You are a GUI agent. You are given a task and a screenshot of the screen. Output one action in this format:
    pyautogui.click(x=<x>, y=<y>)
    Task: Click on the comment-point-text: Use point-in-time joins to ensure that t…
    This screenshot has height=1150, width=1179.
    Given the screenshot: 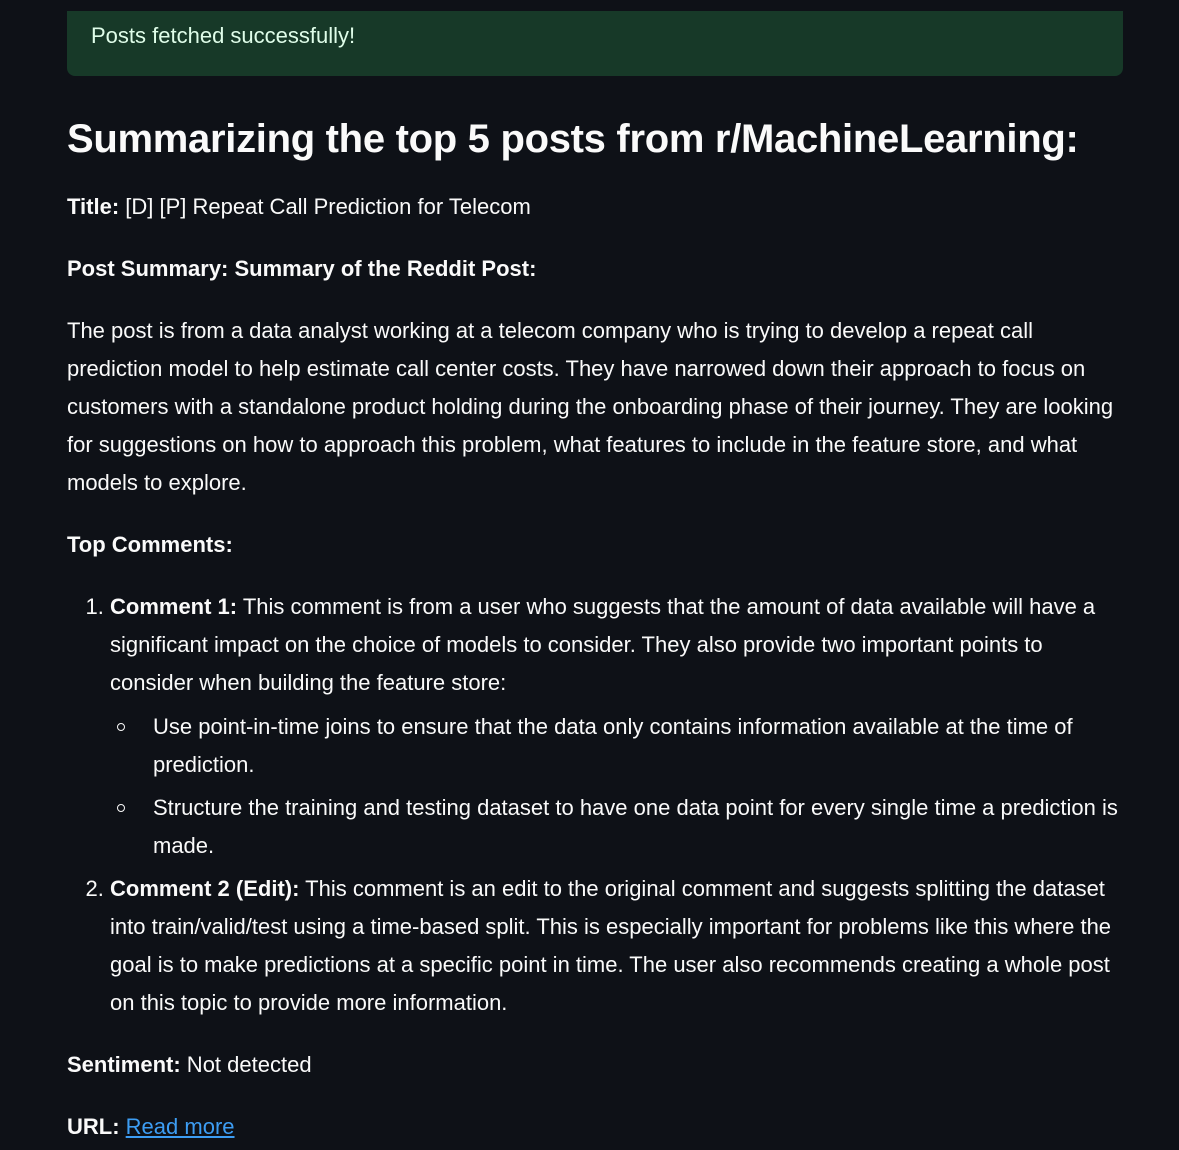 What is the action you would take?
    pyautogui.click(x=613, y=745)
    